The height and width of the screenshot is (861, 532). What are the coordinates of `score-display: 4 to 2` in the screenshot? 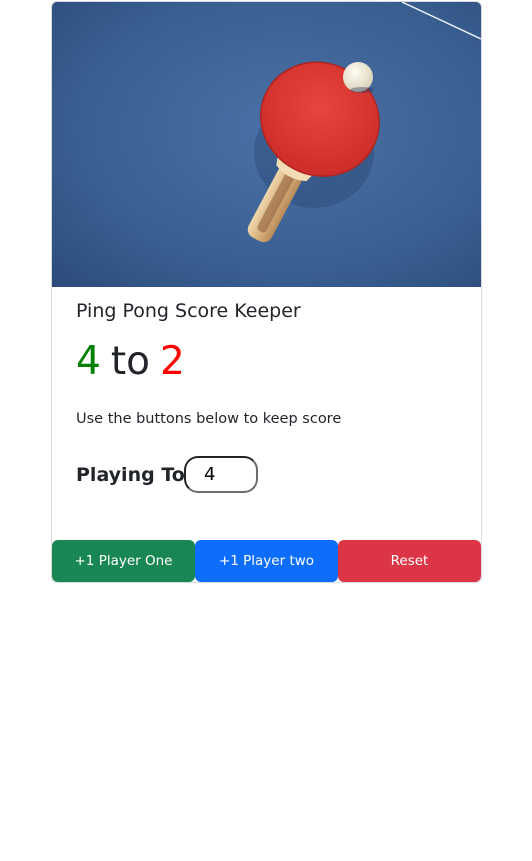 It's located at (130, 362).